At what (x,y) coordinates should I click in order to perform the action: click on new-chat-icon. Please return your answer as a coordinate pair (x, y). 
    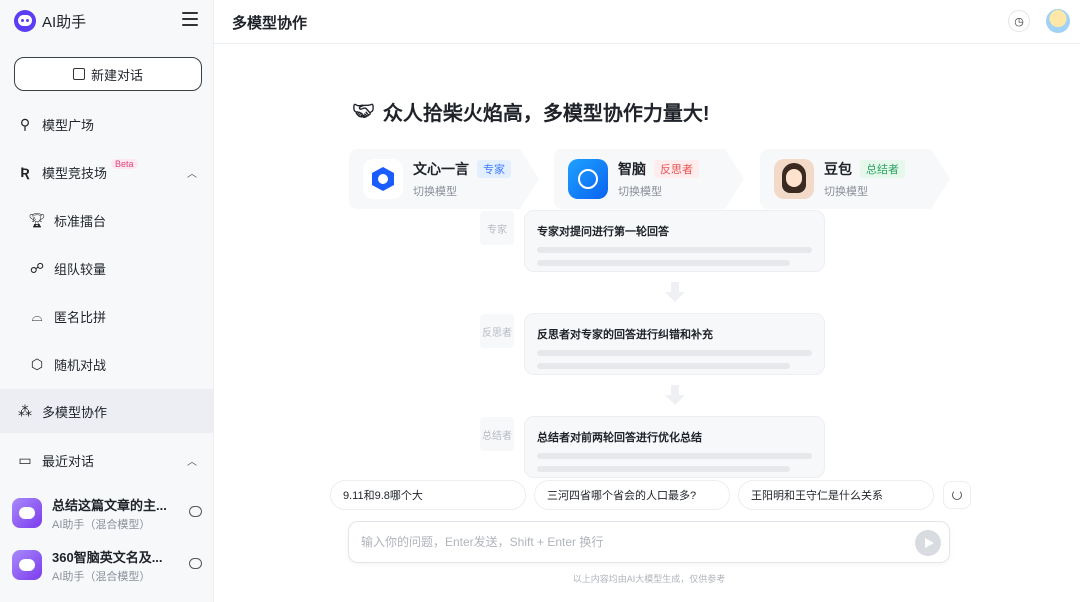
    Looking at the image, I should click on (78, 74).